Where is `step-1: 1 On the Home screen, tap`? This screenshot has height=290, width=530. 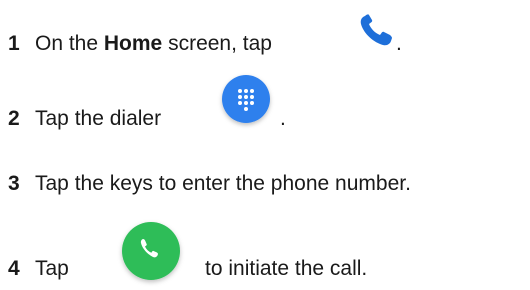
step-1: 1 On the Home screen, tap is located at coordinates (140, 44).